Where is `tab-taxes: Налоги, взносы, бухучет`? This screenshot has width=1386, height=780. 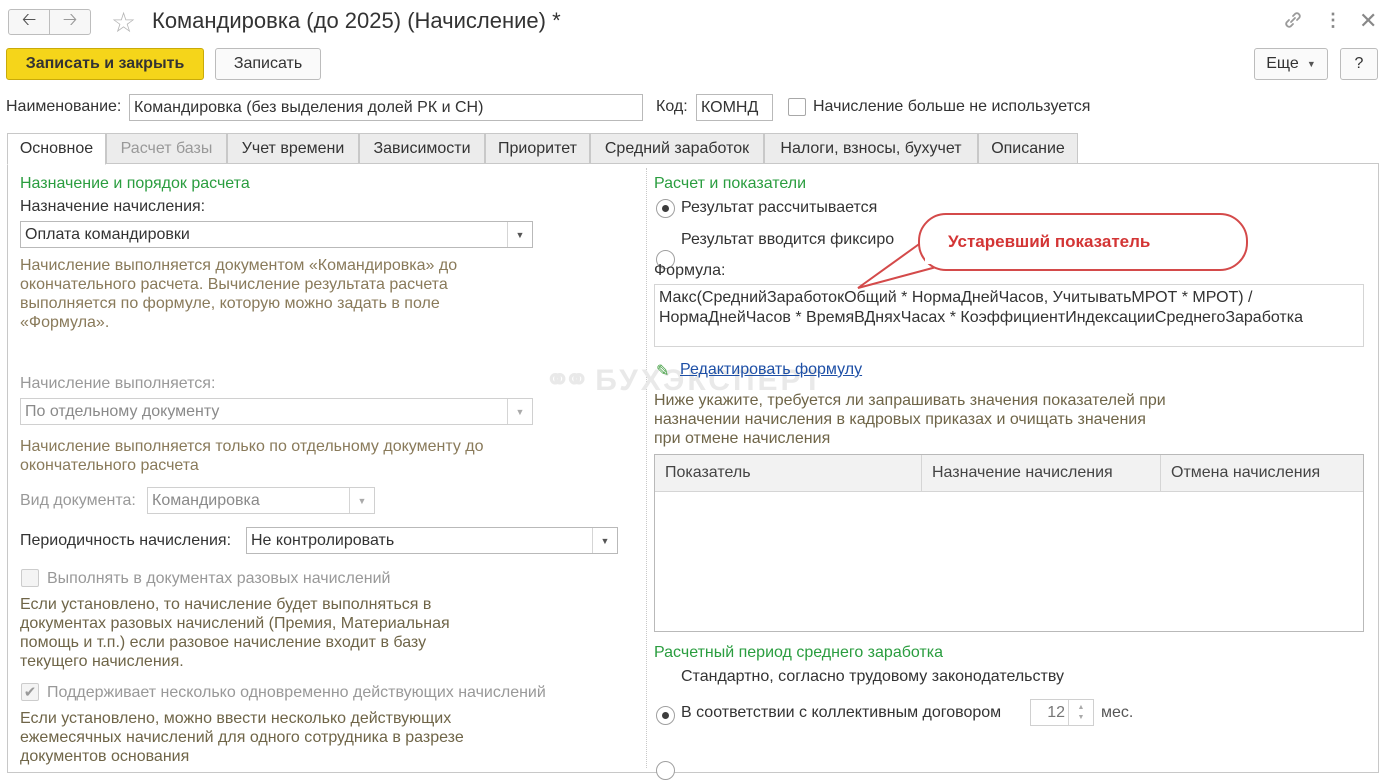 tab-taxes: Налоги, взносы, бухучет is located at coordinates (871, 148).